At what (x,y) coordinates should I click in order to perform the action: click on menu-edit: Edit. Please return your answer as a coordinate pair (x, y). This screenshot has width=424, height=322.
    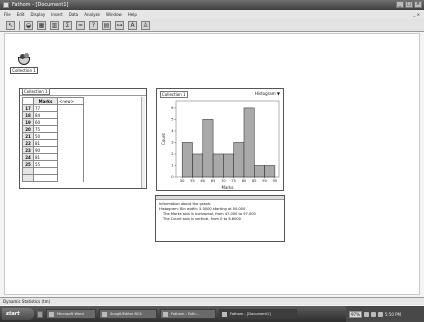
    Looking at the image, I should click on (21, 14).